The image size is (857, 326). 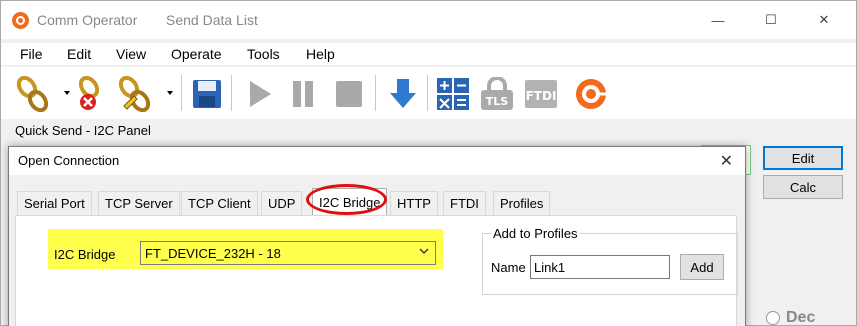 I want to click on profile-name-input: Link1, so click(x=600, y=267).